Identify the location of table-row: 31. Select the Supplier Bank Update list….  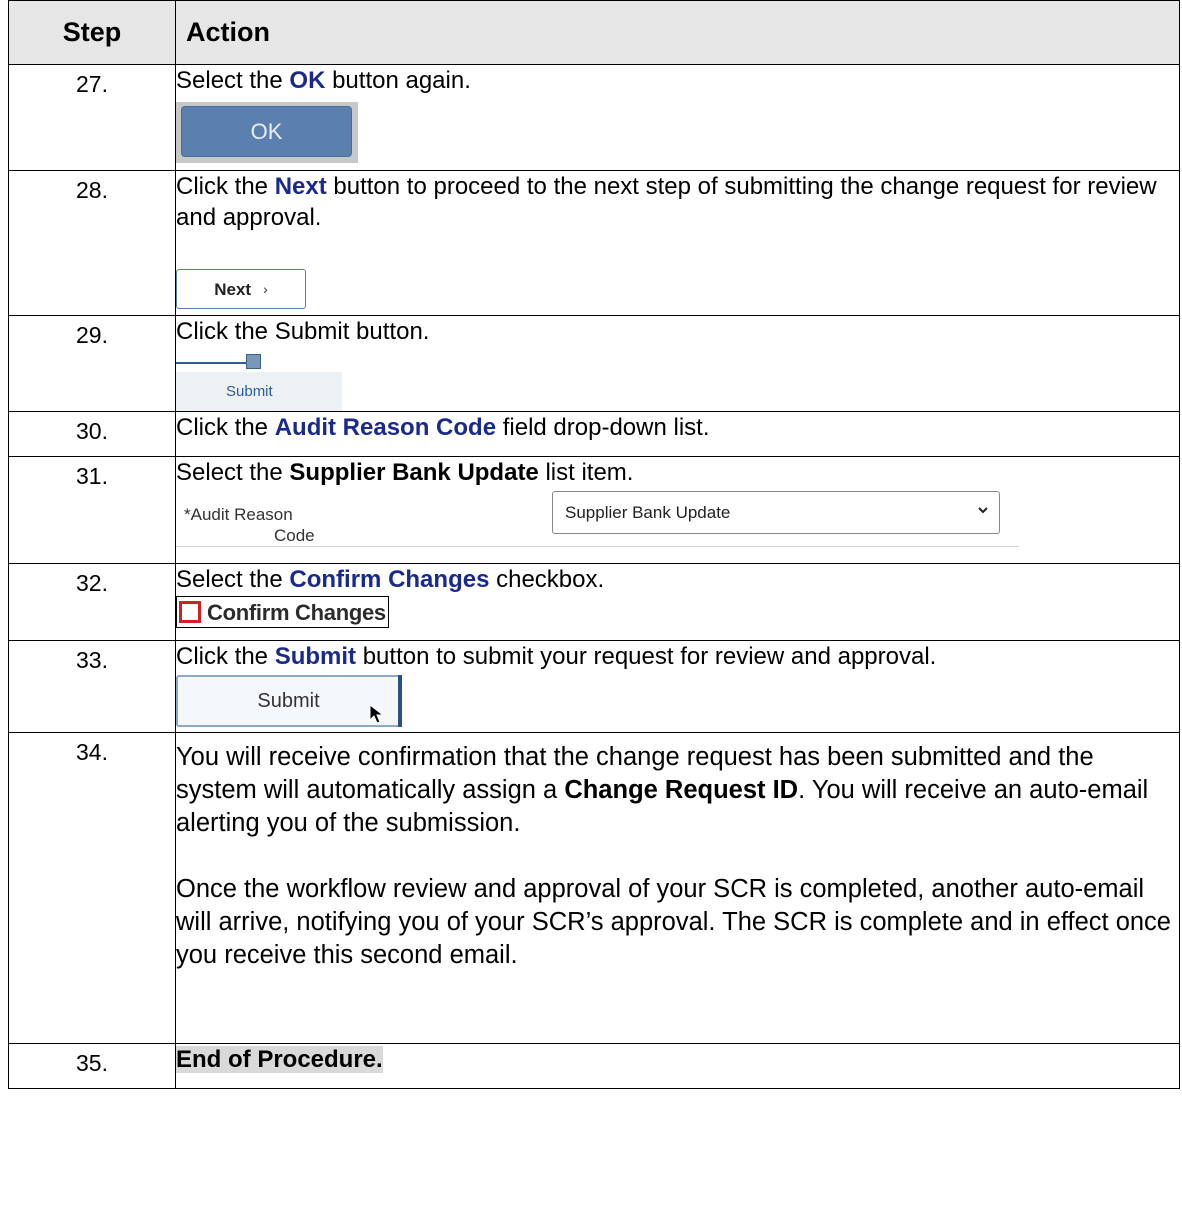
(594, 510).